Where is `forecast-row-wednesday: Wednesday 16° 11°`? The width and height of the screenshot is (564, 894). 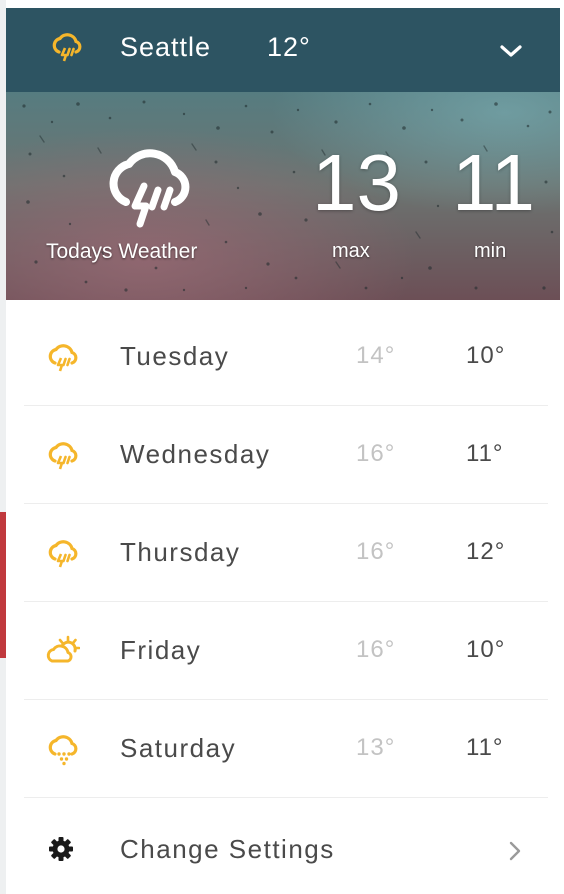 forecast-row-wednesday: Wednesday 16° 11° is located at coordinates (283, 455).